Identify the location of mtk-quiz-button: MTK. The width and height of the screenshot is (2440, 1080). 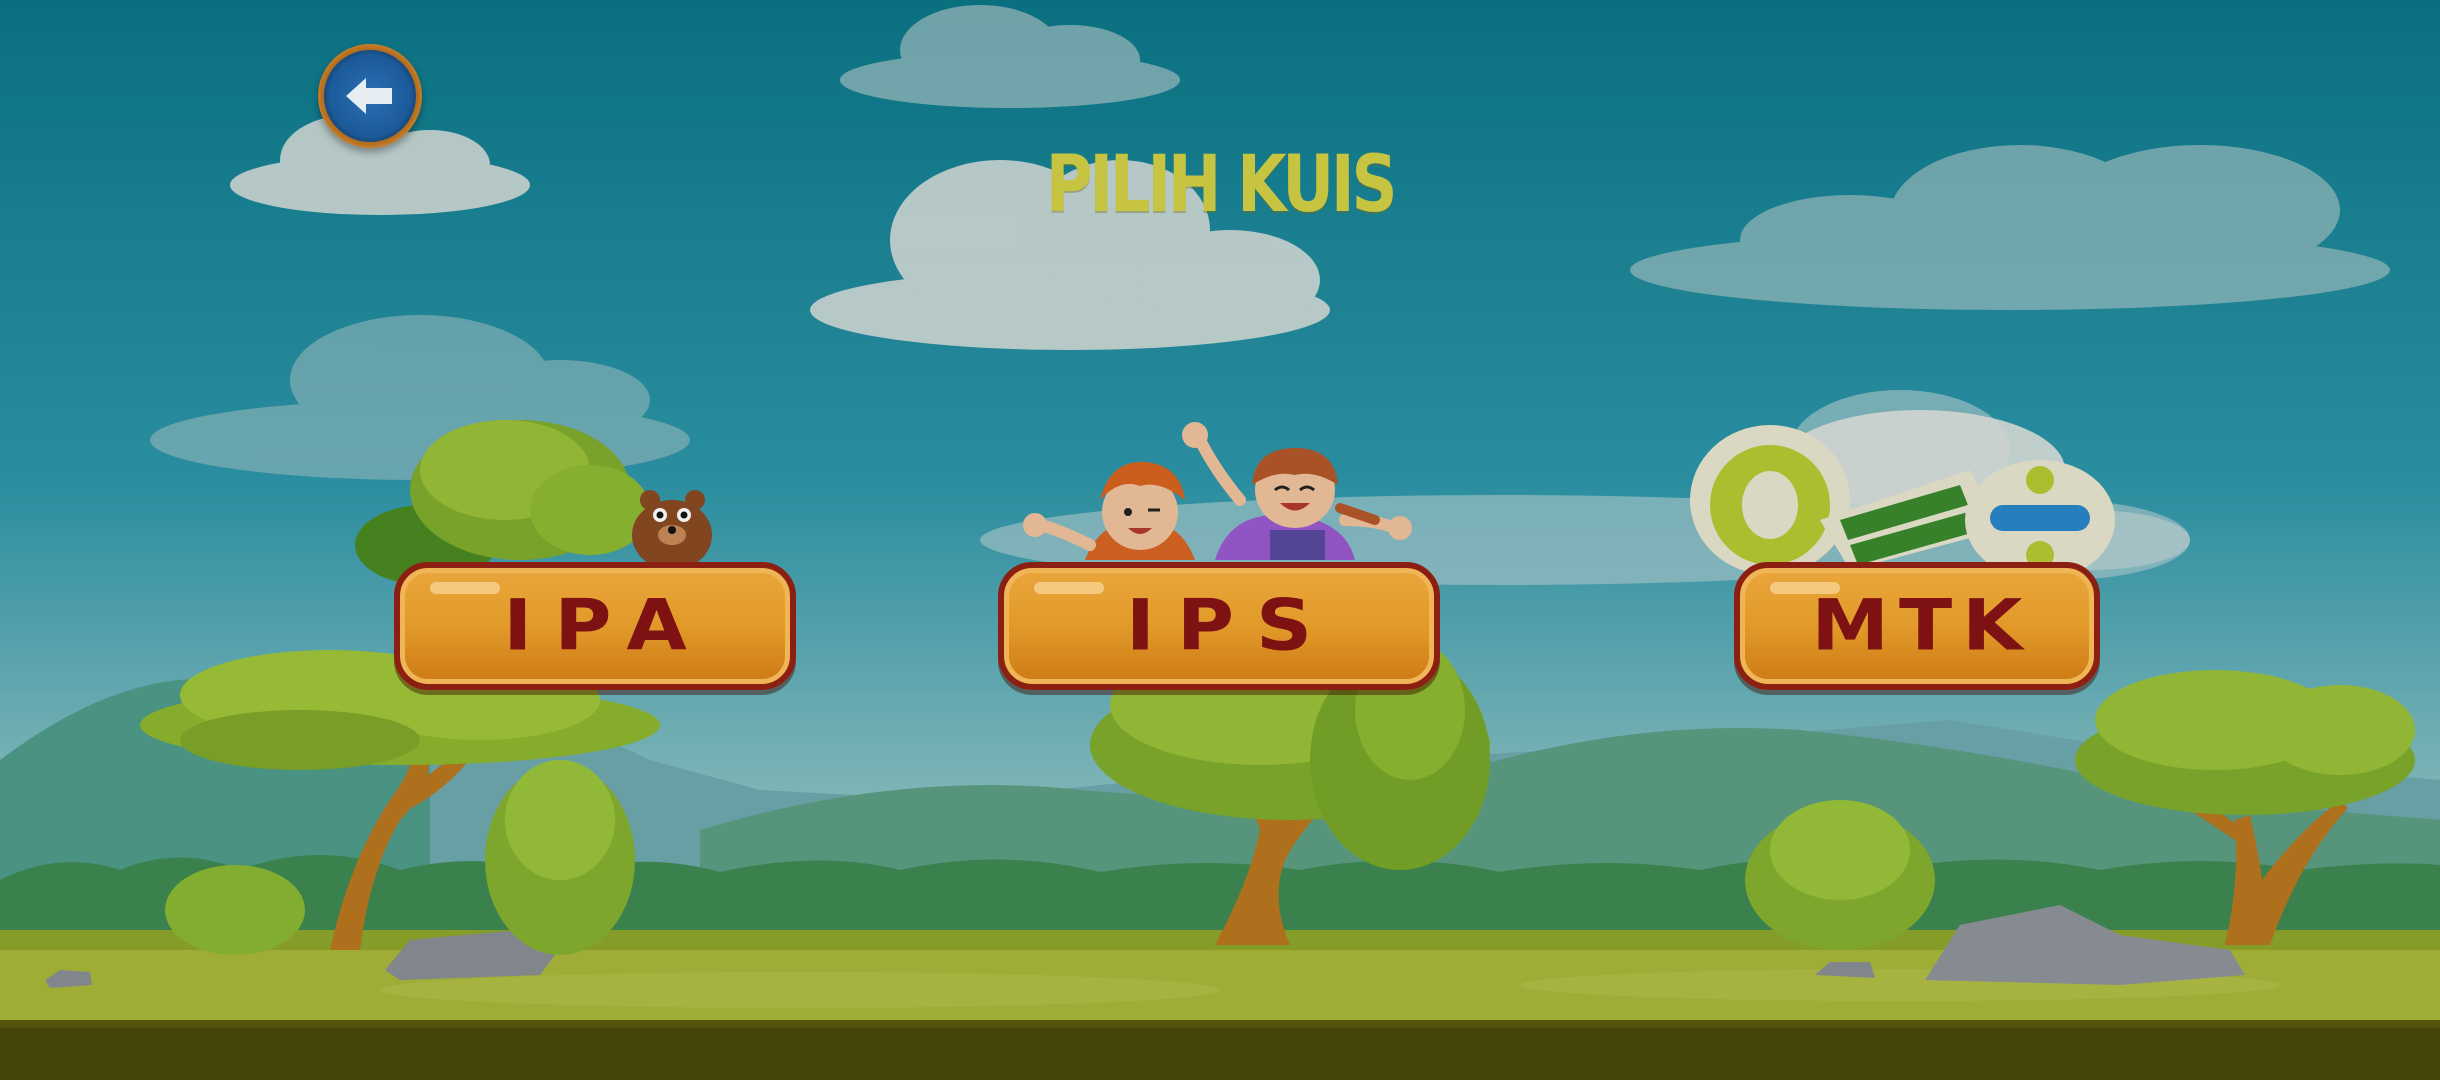
(1917, 626).